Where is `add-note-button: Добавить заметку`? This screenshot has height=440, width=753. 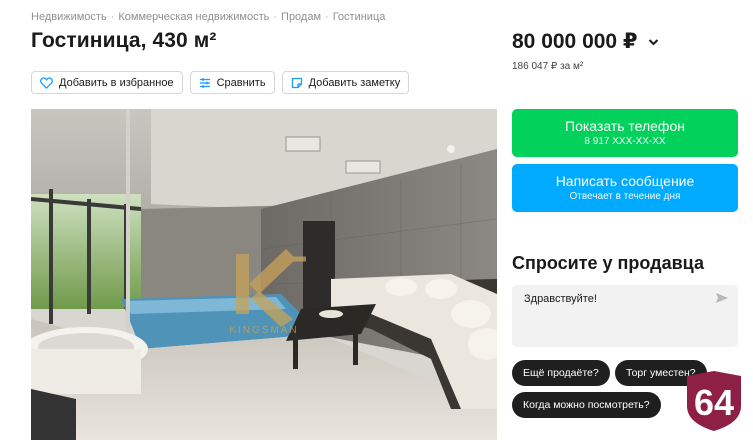 add-note-button: Добавить заметку is located at coordinates (345, 82).